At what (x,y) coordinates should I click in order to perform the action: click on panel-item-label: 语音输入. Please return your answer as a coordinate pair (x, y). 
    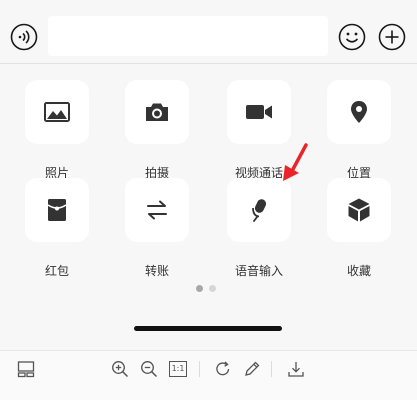
    Looking at the image, I should click on (258, 271).